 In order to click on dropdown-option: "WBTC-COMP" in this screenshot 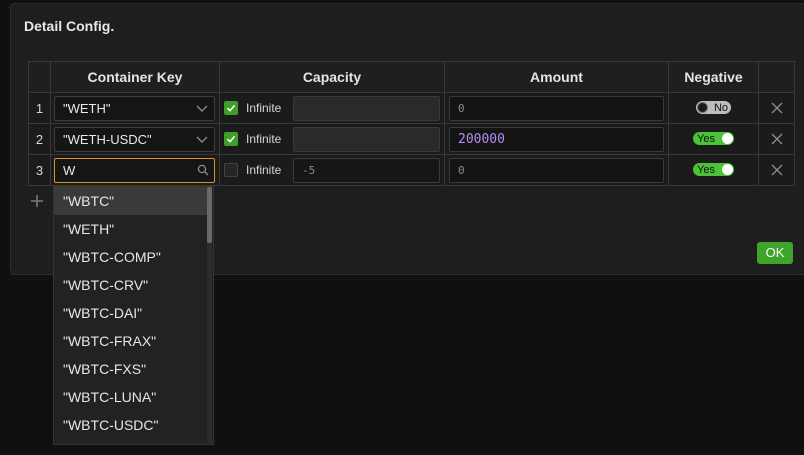, I will do `click(130, 257)`.